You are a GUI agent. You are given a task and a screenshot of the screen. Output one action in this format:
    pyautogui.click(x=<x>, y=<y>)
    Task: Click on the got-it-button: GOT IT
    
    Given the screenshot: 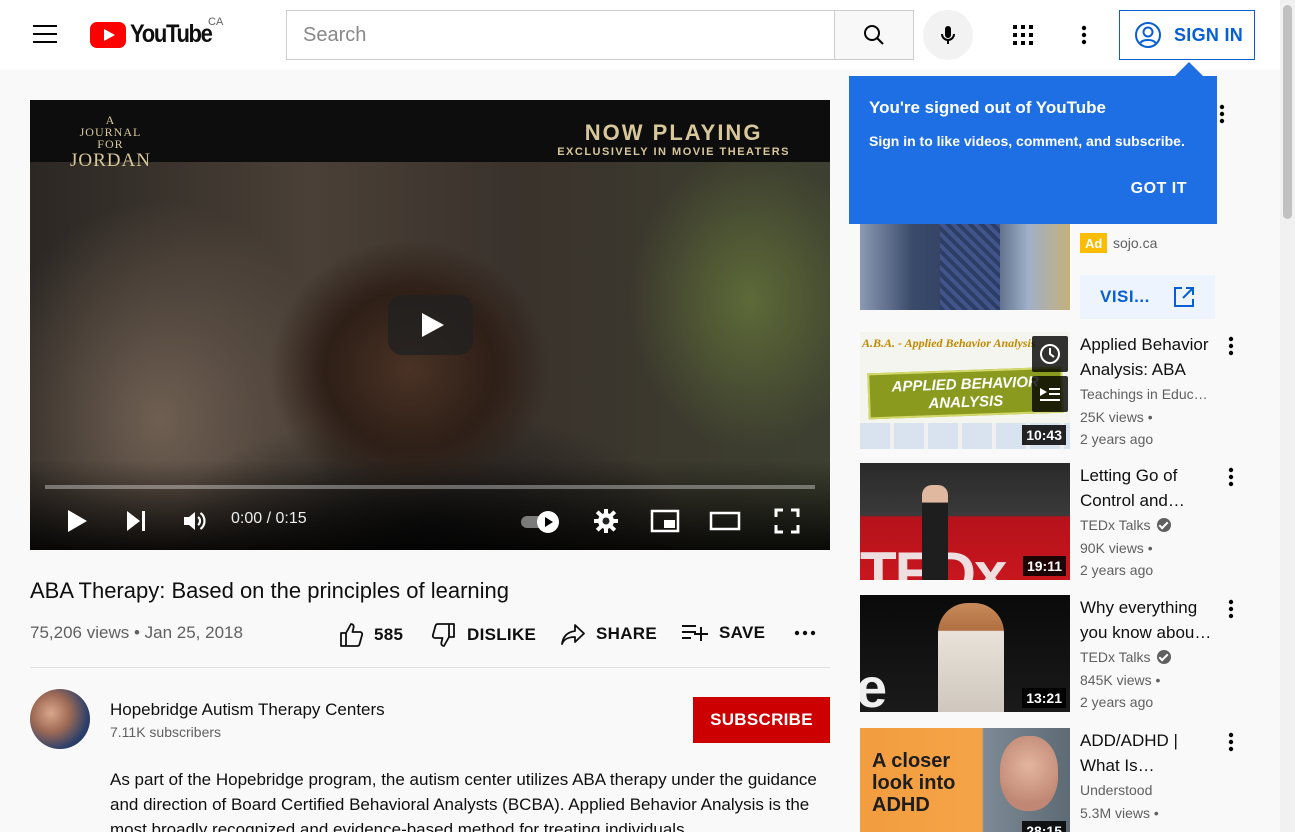 What is the action you would take?
    pyautogui.click(x=1159, y=189)
    